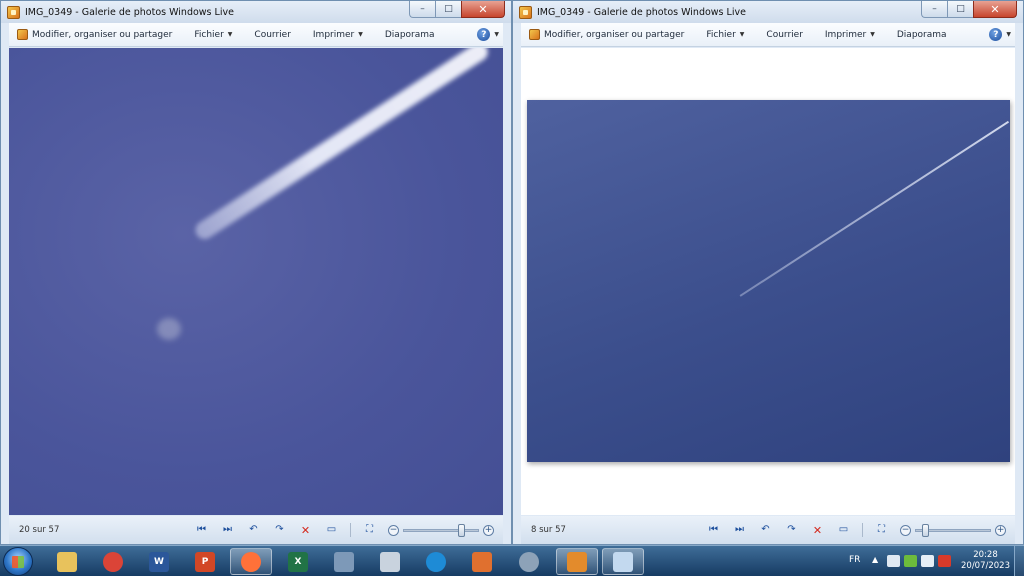 The image size is (1024, 576). What do you see at coordinates (875, 559) in the screenshot?
I see `show-hidden-icons-icon: ▲` at bounding box center [875, 559].